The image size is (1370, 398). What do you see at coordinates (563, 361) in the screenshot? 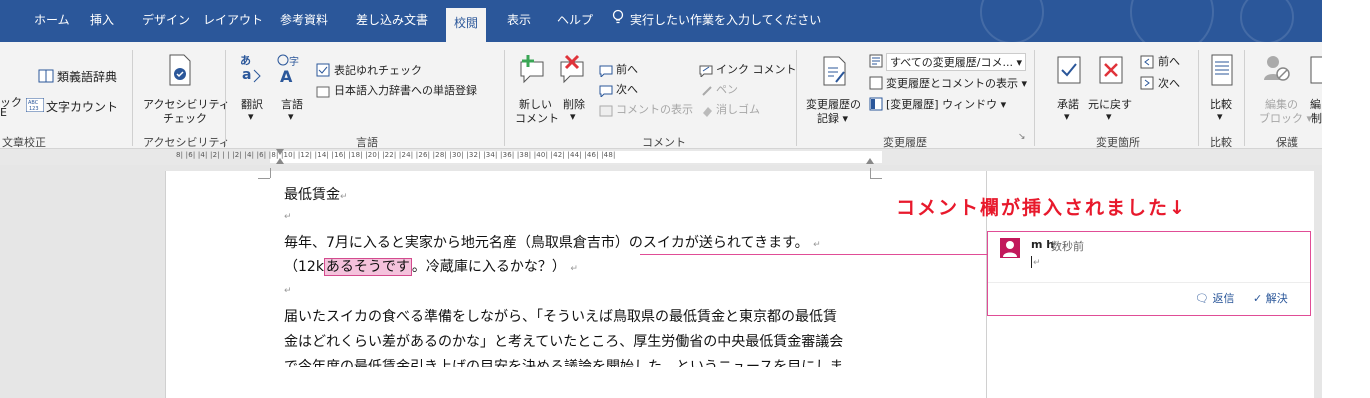
I see `document-line: で今年度の最低賃金引き上げの目安を決める議論を開始した、というニュースを目にしま` at bounding box center [563, 361].